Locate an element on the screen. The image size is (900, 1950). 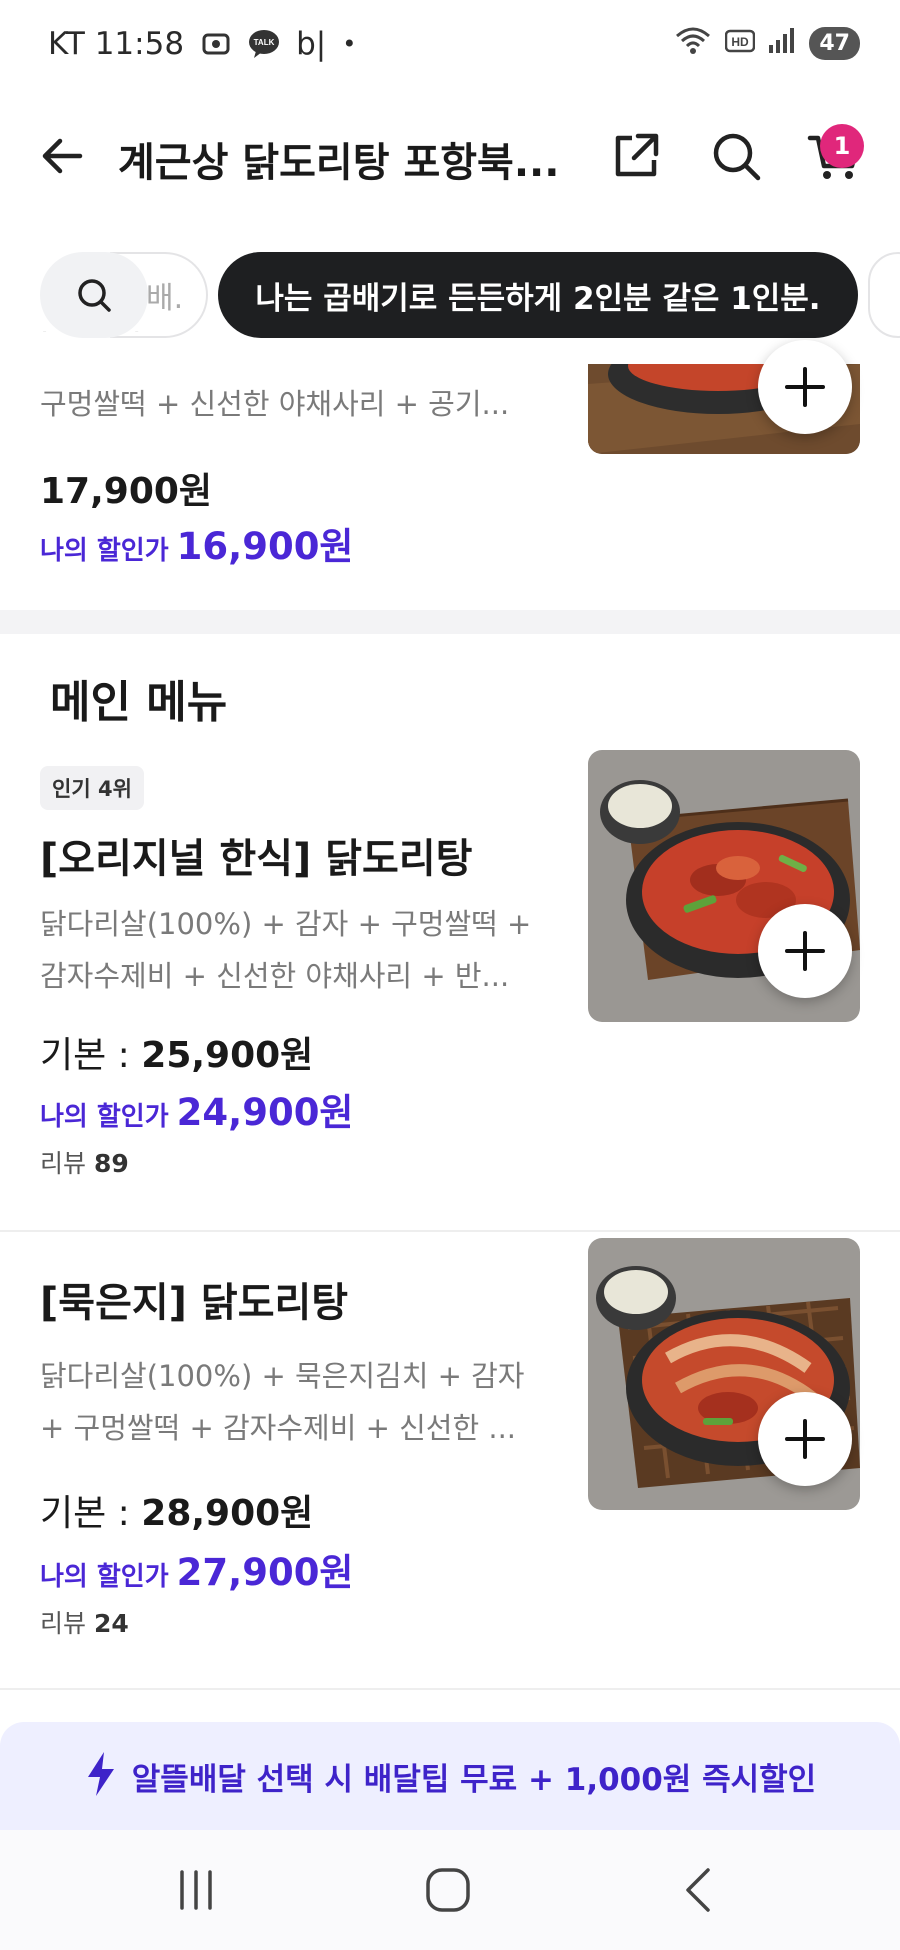
menu-search-button is located at coordinates (94, 295).